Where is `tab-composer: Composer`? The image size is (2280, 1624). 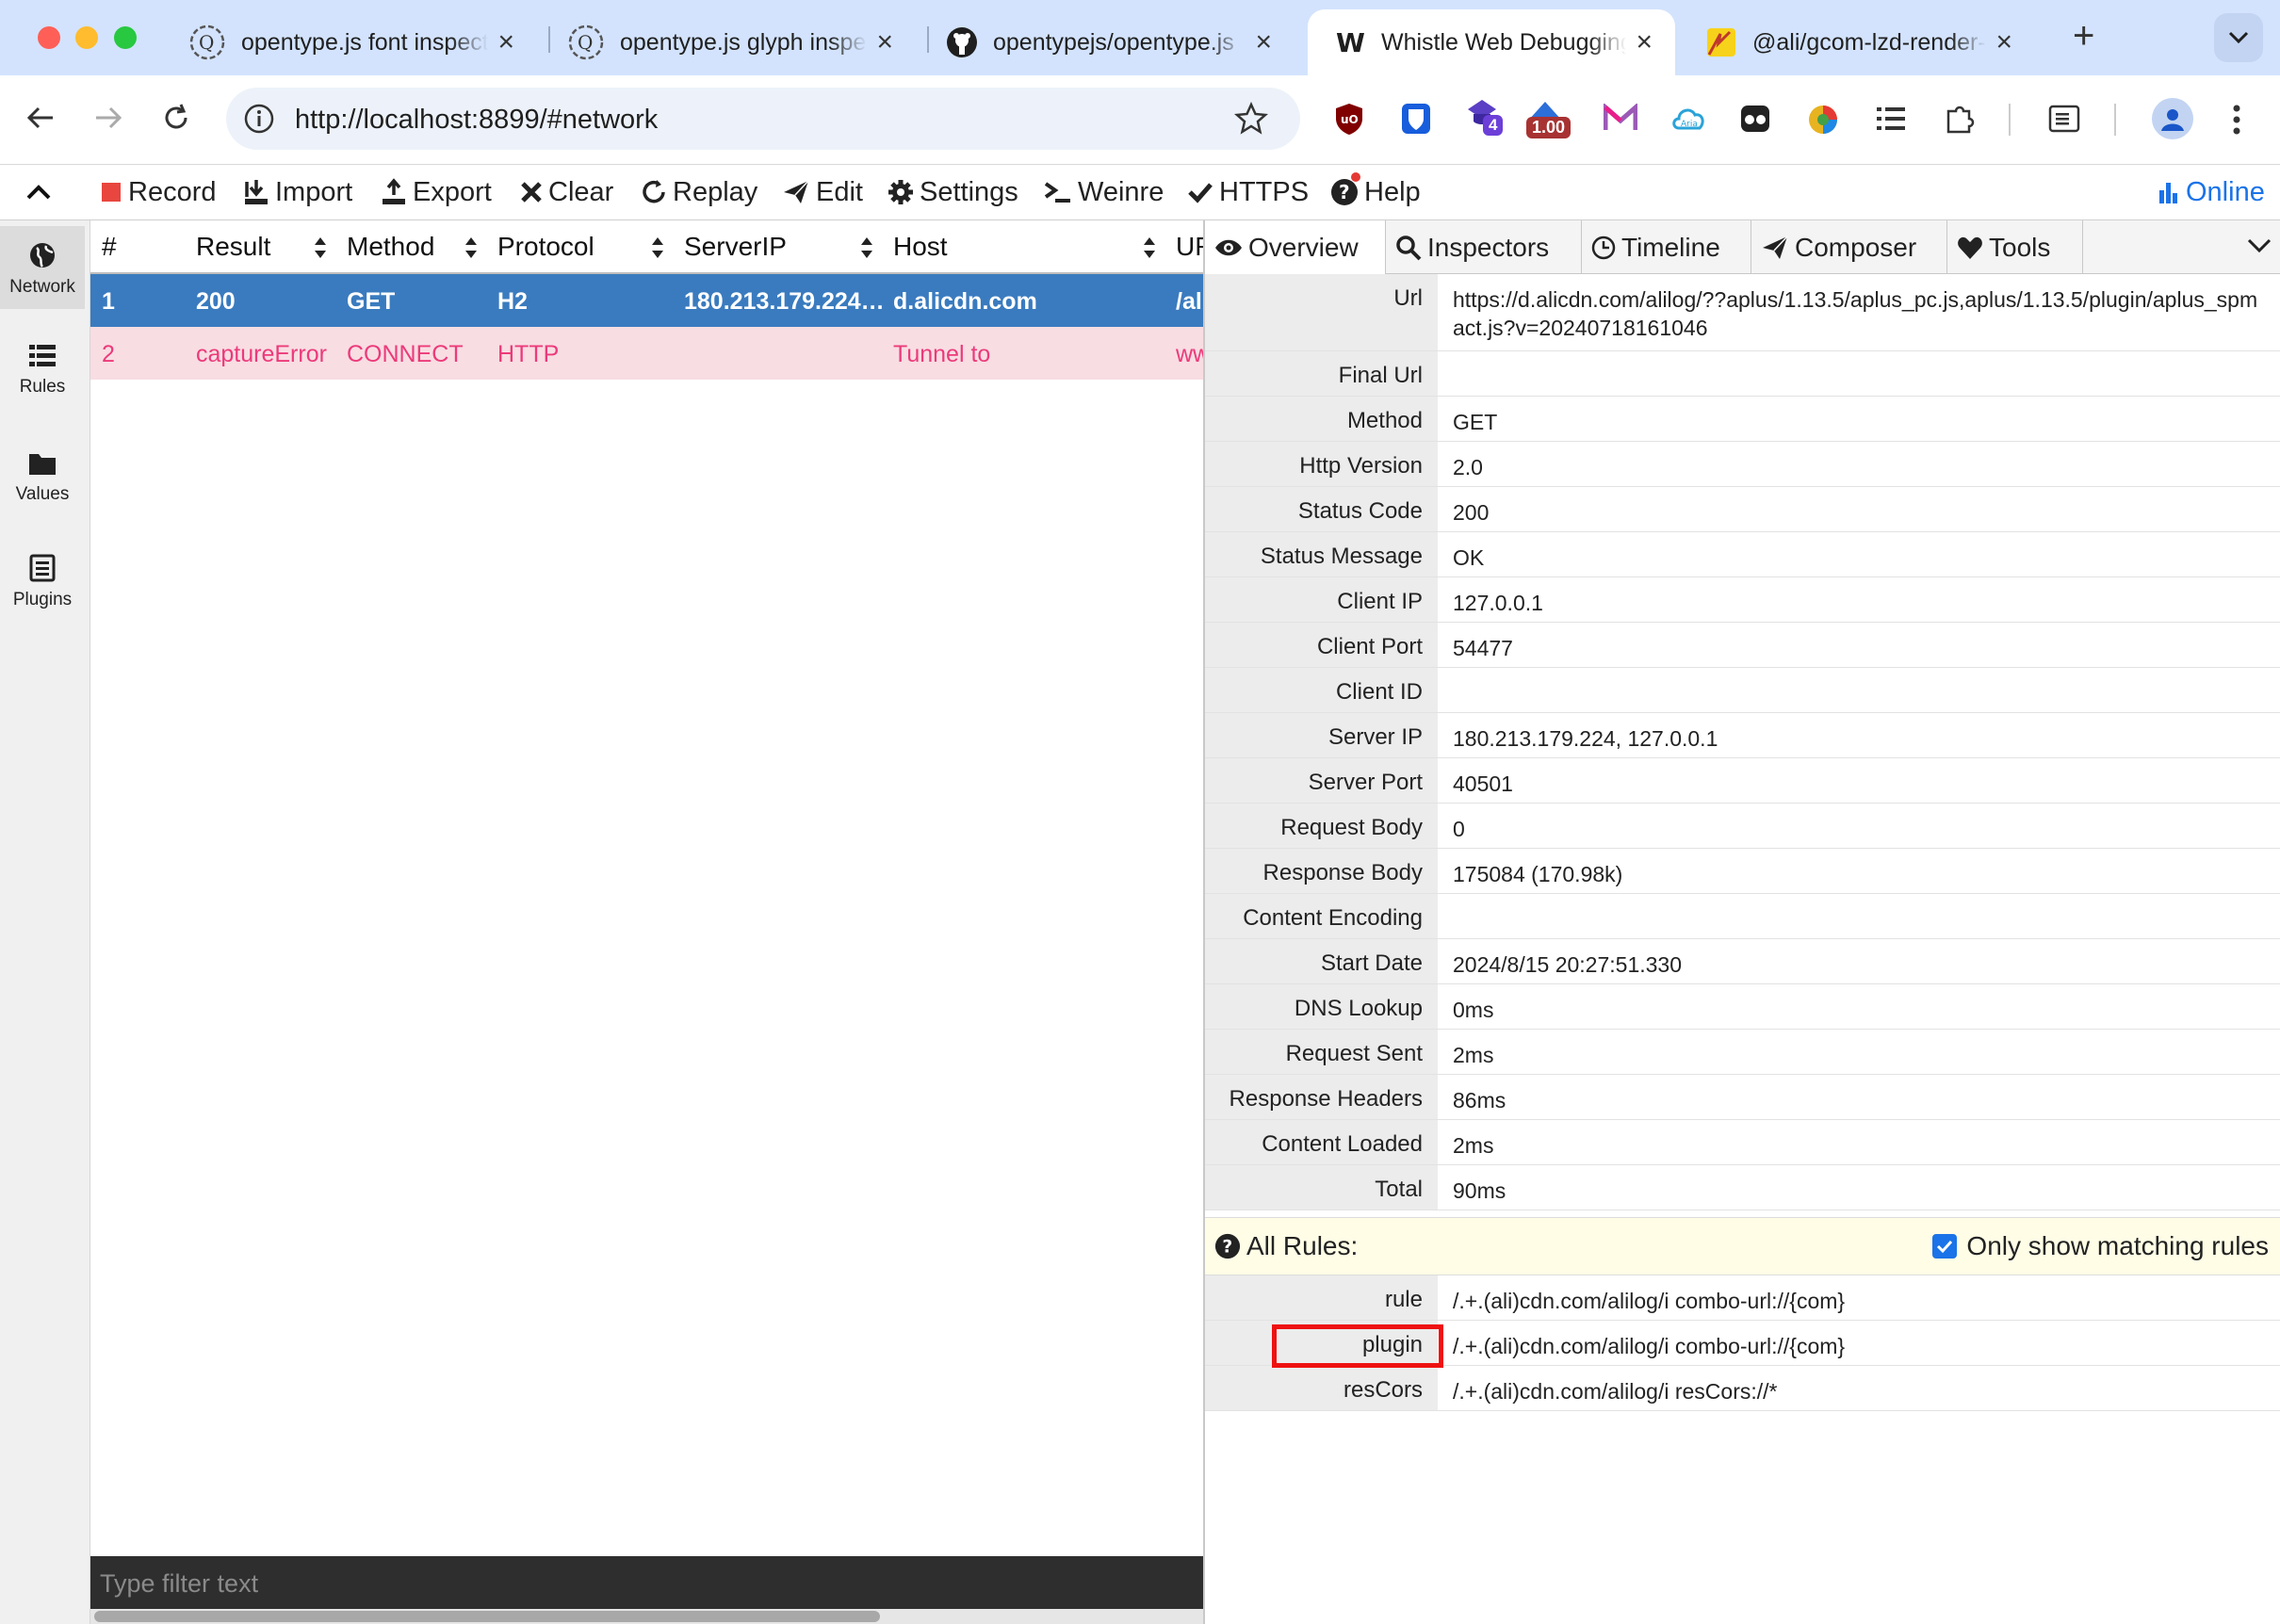
tab-composer: Composer is located at coordinates (1849, 247).